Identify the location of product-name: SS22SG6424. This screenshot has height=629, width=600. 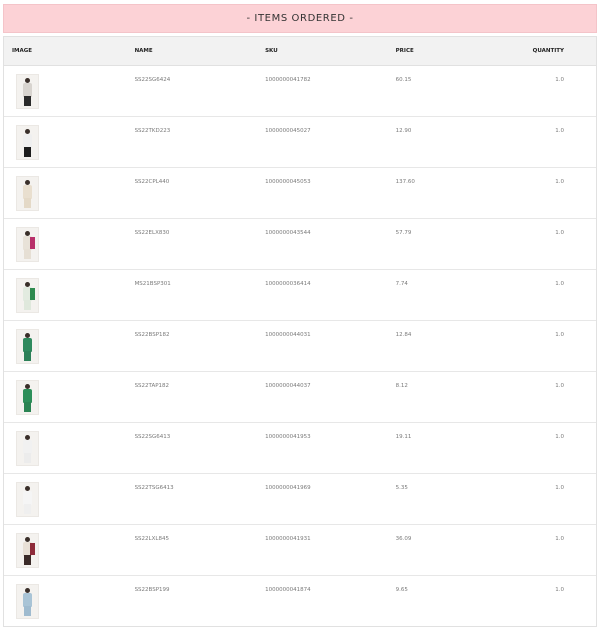
(152, 80).